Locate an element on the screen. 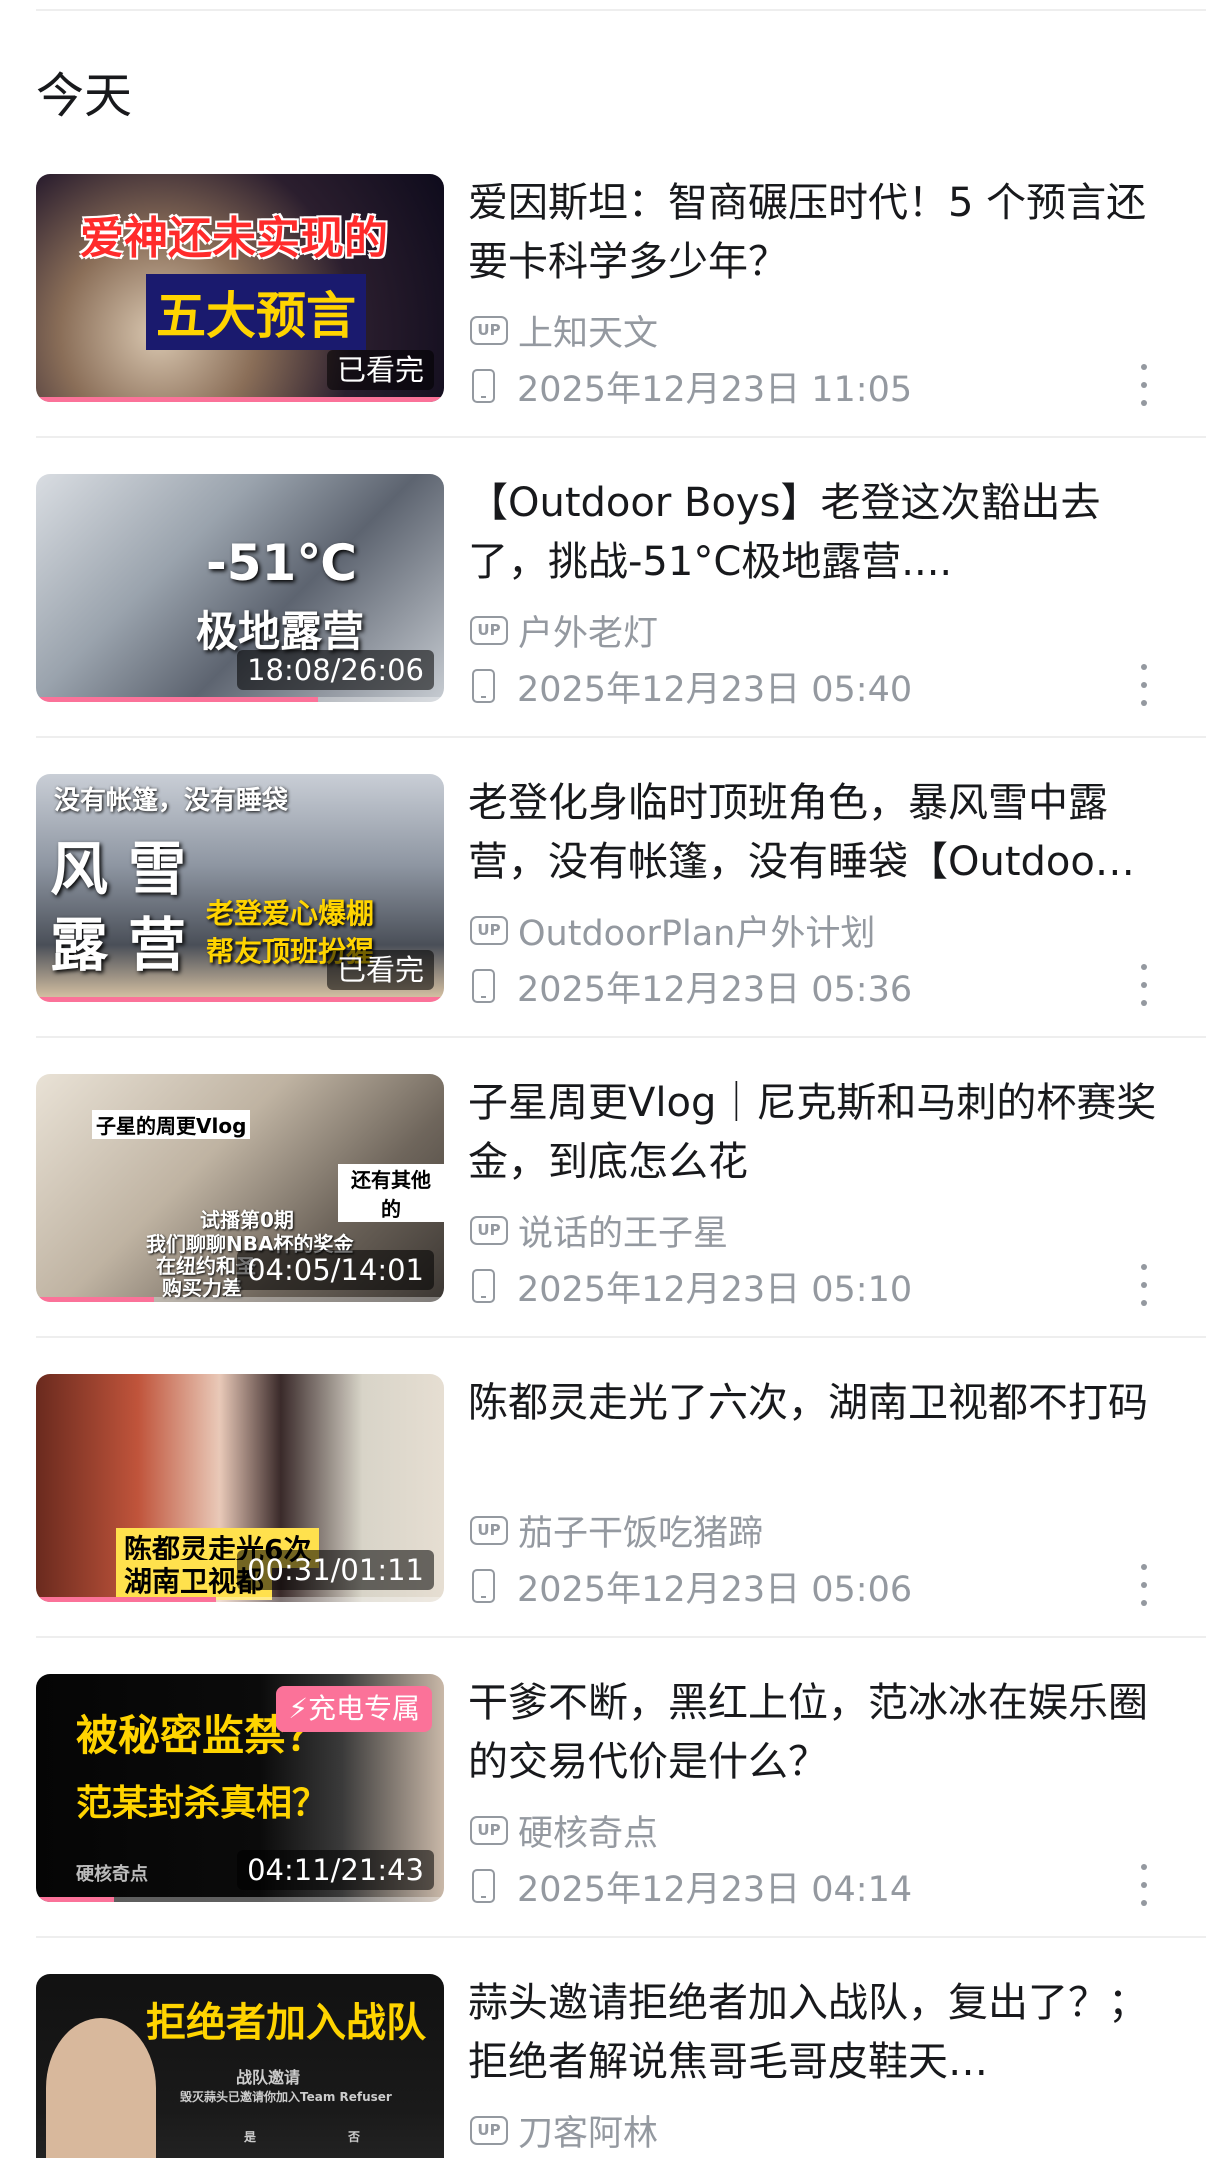 This screenshot has width=1206, height=2158. video-thumbnail: 爱神还未实现的 五大预言 已看完 is located at coordinates (240, 288).